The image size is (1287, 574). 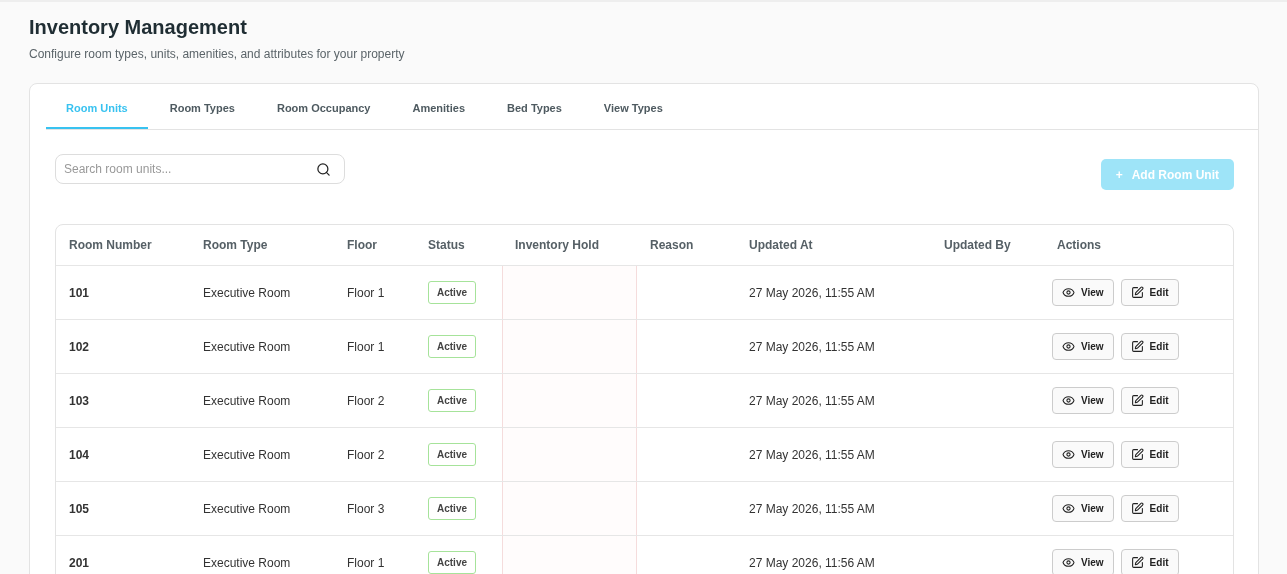 I want to click on table-cell-text: Floor 3, so click(x=366, y=509).